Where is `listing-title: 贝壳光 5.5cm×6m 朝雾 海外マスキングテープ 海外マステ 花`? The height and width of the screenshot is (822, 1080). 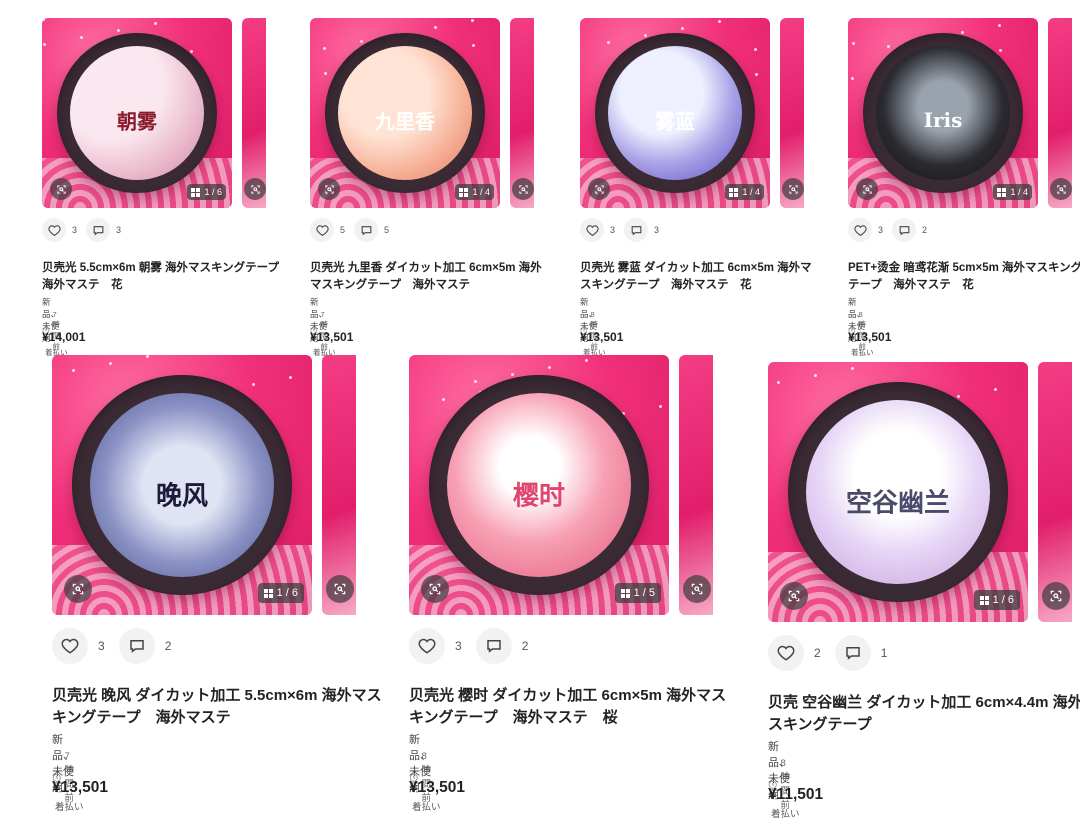 listing-title: 贝壳光 5.5cm×6m 朝雾 海外マスキングテープ 海外マステ 花 is located at coordinates (162, 276).